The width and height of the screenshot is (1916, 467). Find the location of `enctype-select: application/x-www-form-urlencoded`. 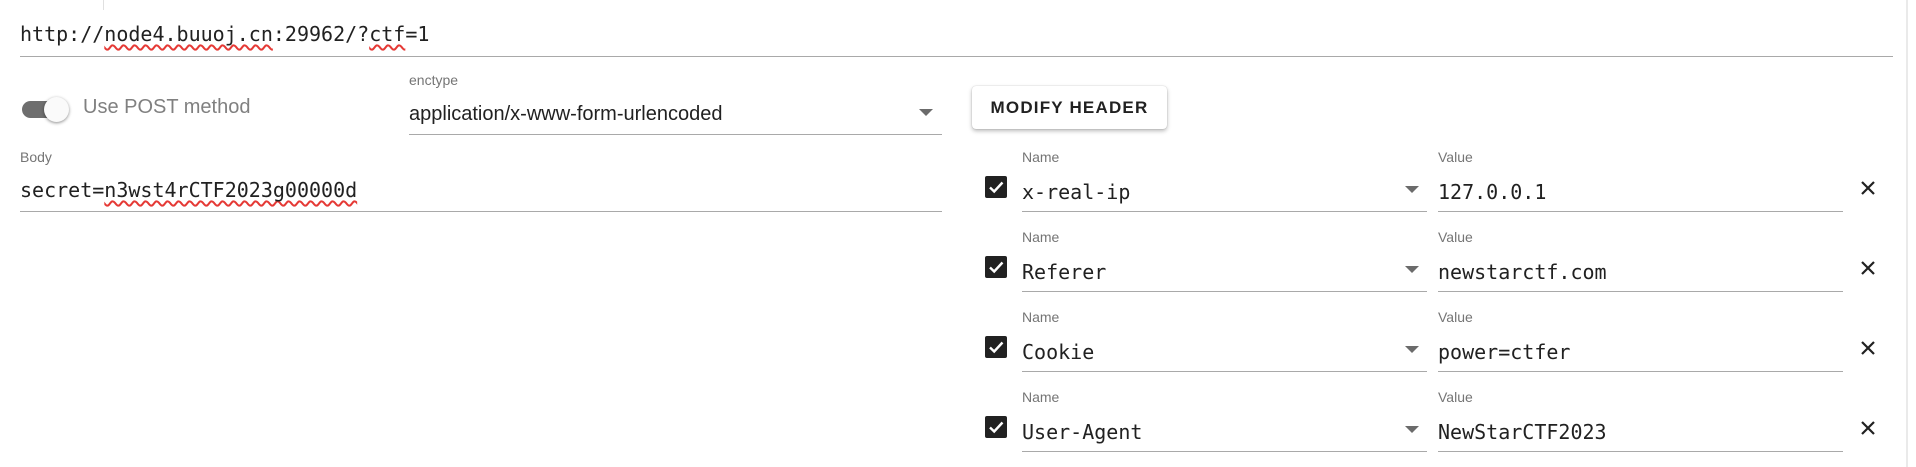

enctype-select: application/x-www-form-urlencoded is located at coordinates (565, 114).